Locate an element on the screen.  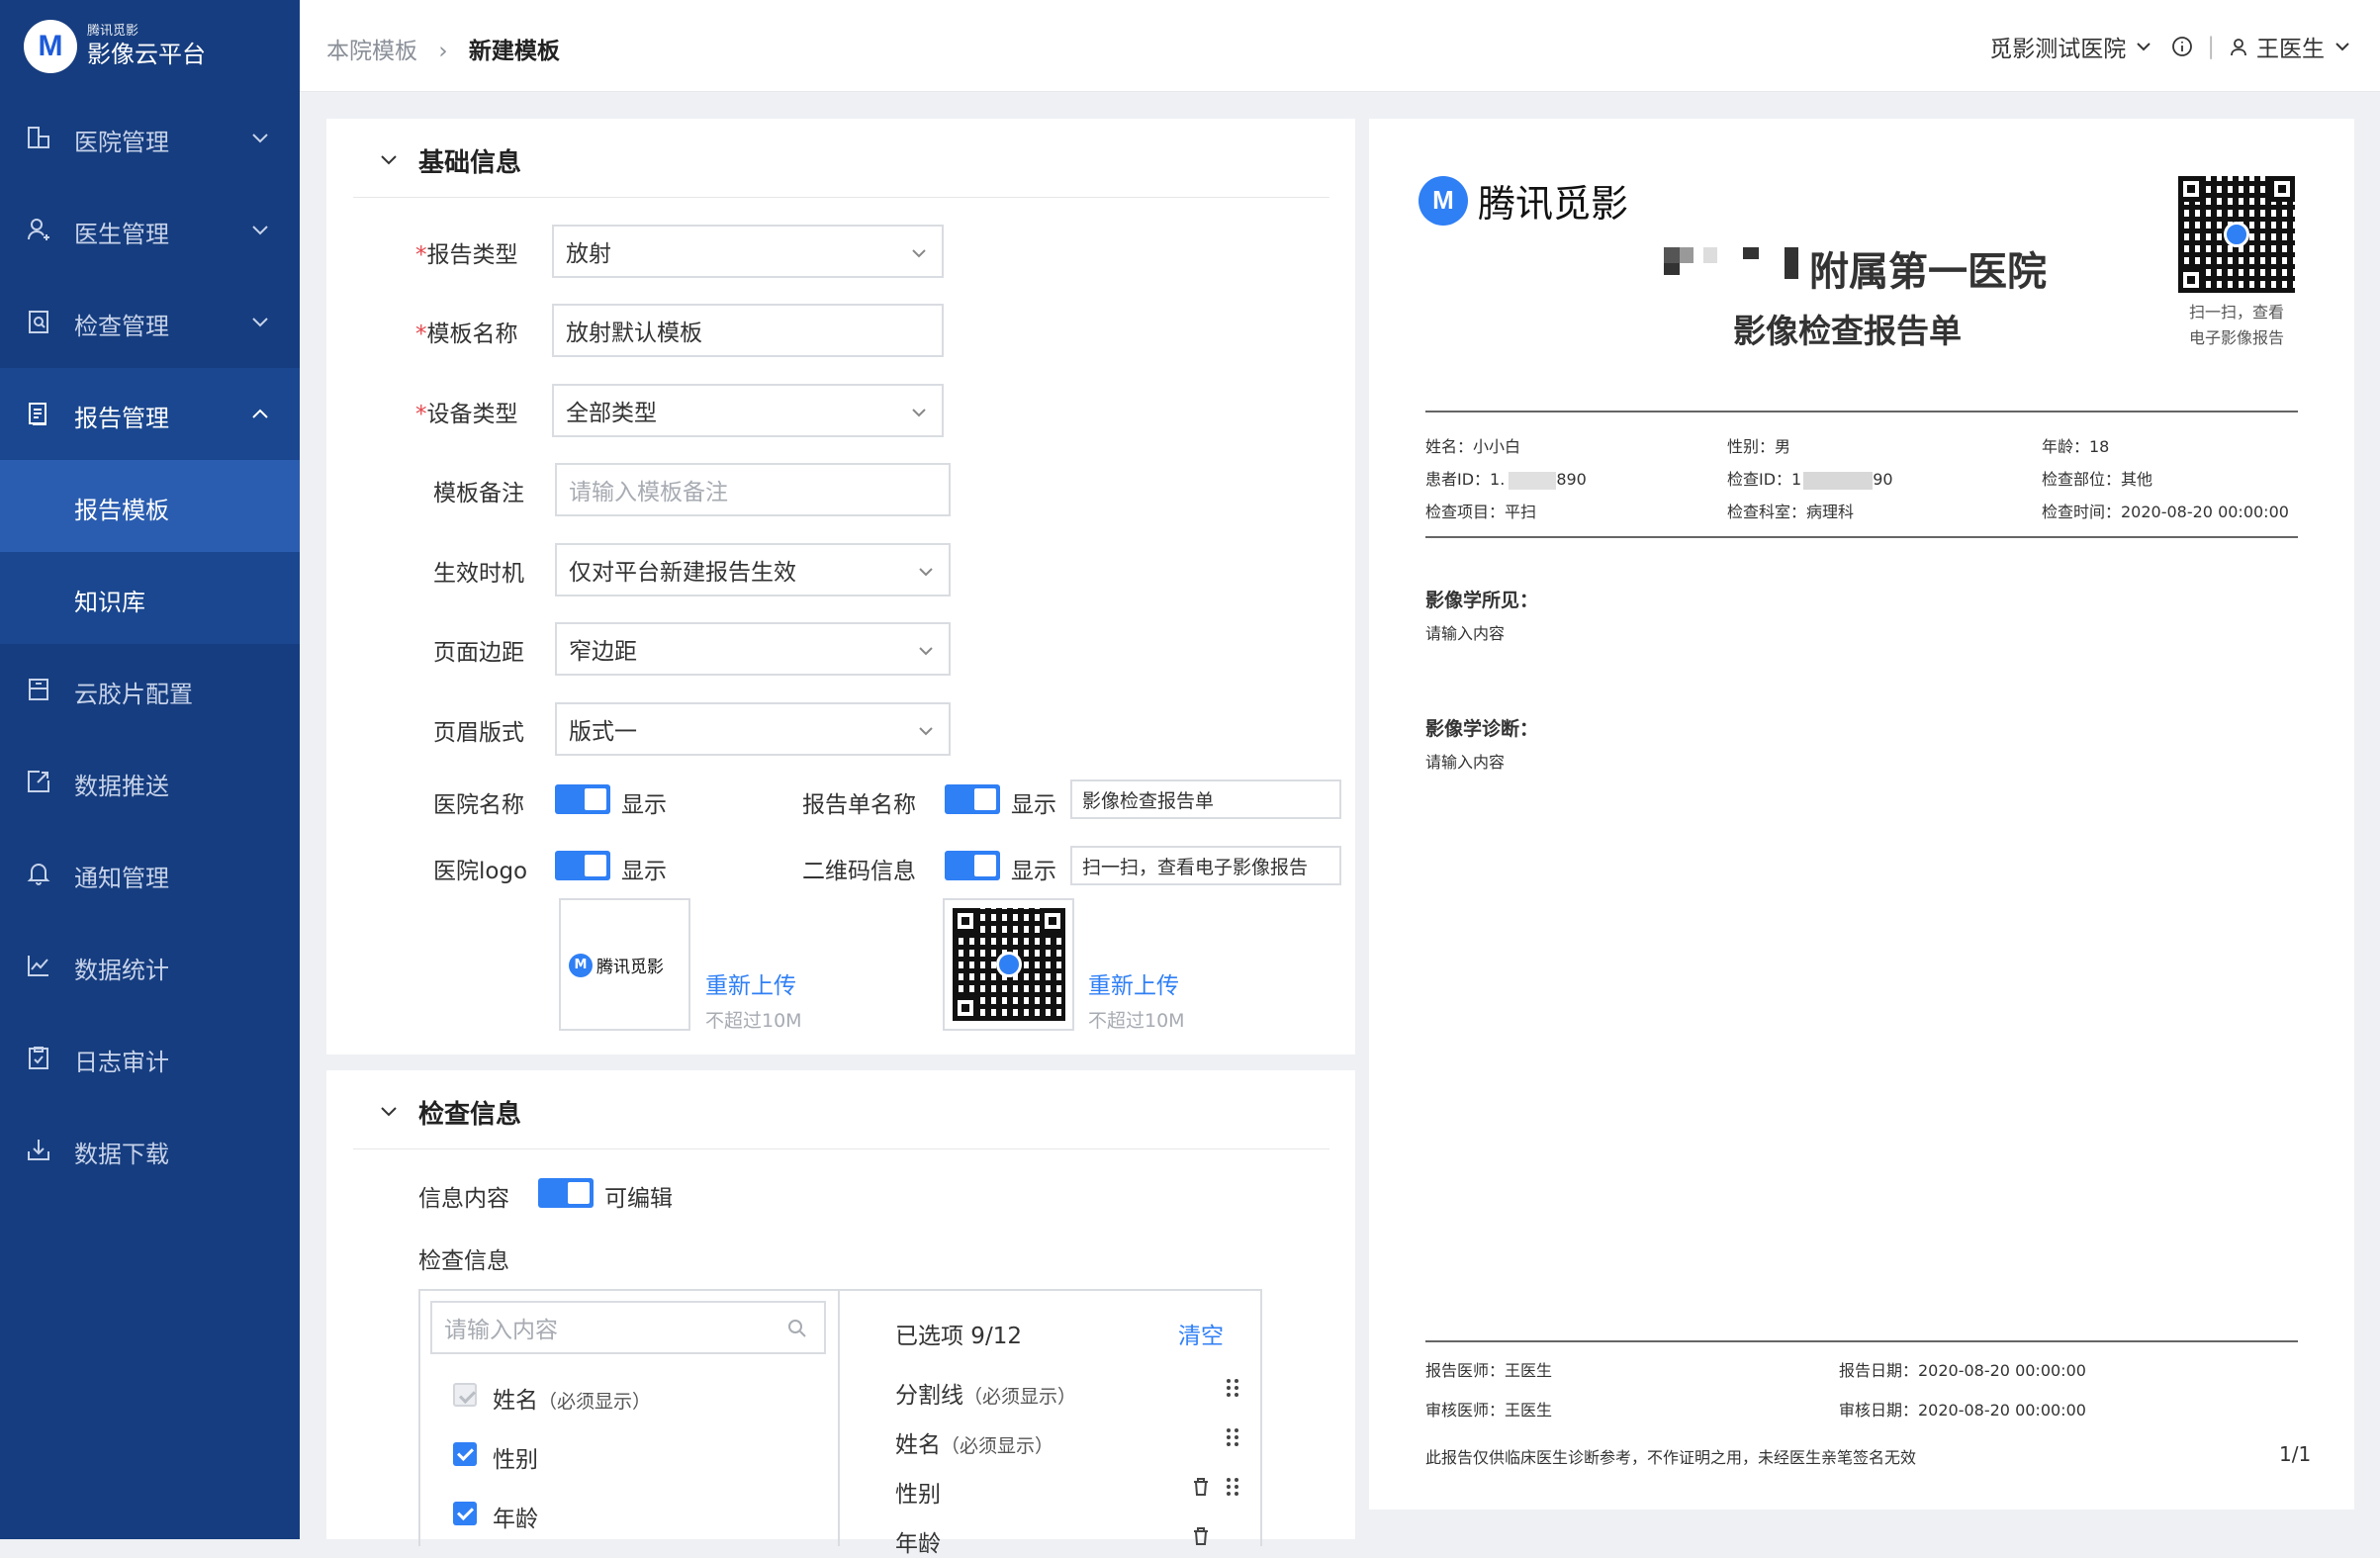
disclaimer: 此报告仅供临床医生诊断参考，不作证明之用，未经医生亲笔签名无效 is located at coordinates (1671, 1458).